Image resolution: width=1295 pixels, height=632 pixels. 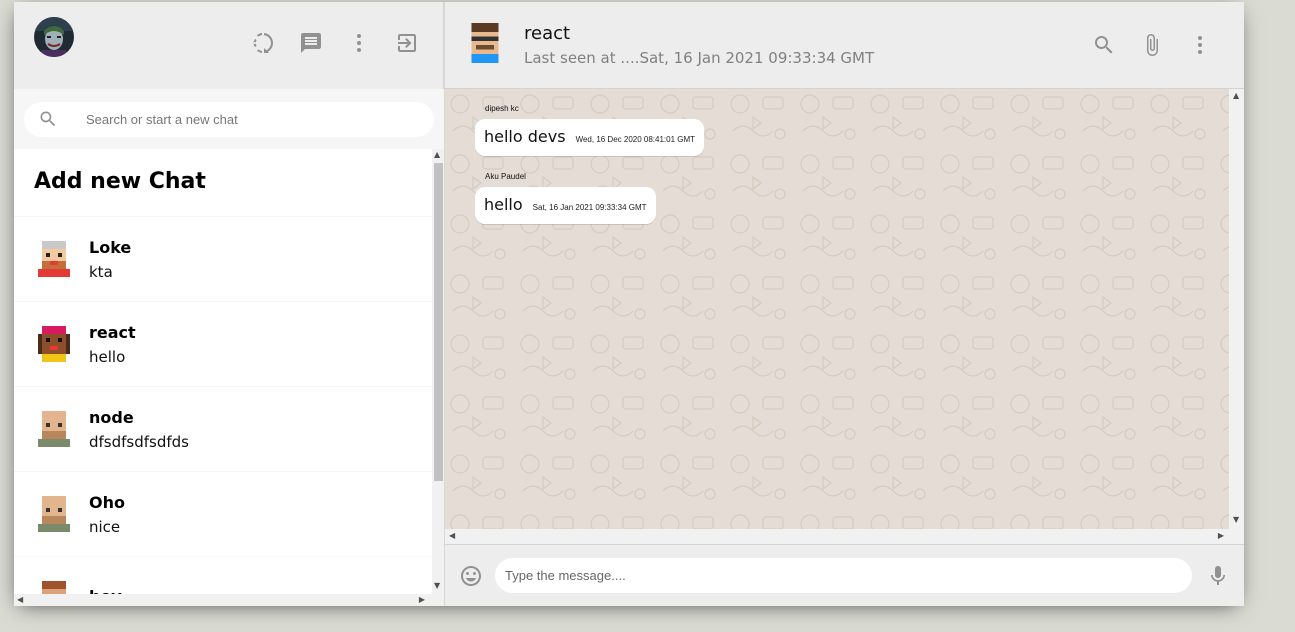 I want to click on scrollbar-thumb, so click(x=438, y=322).